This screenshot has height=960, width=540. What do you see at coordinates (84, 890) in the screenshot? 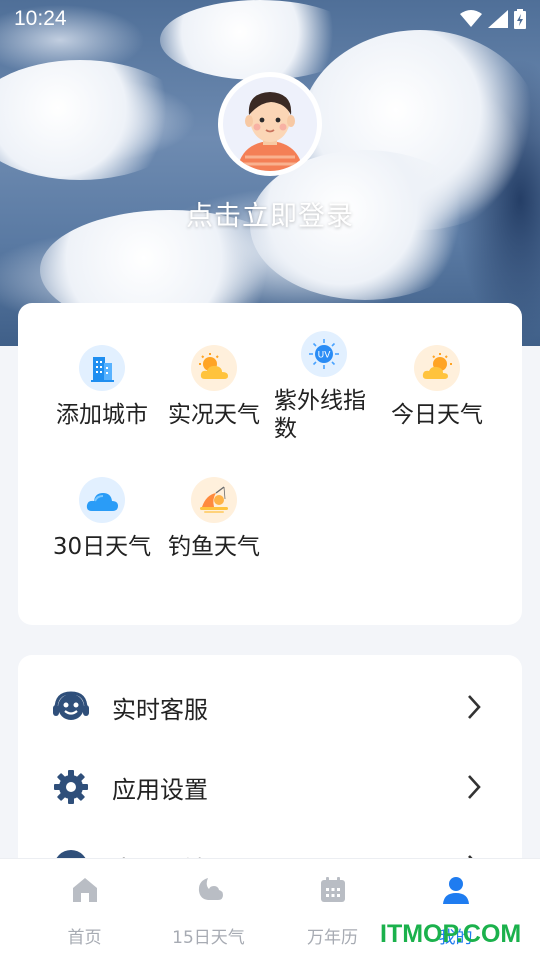
I see `home-icon` at bounding box center [84, 890].